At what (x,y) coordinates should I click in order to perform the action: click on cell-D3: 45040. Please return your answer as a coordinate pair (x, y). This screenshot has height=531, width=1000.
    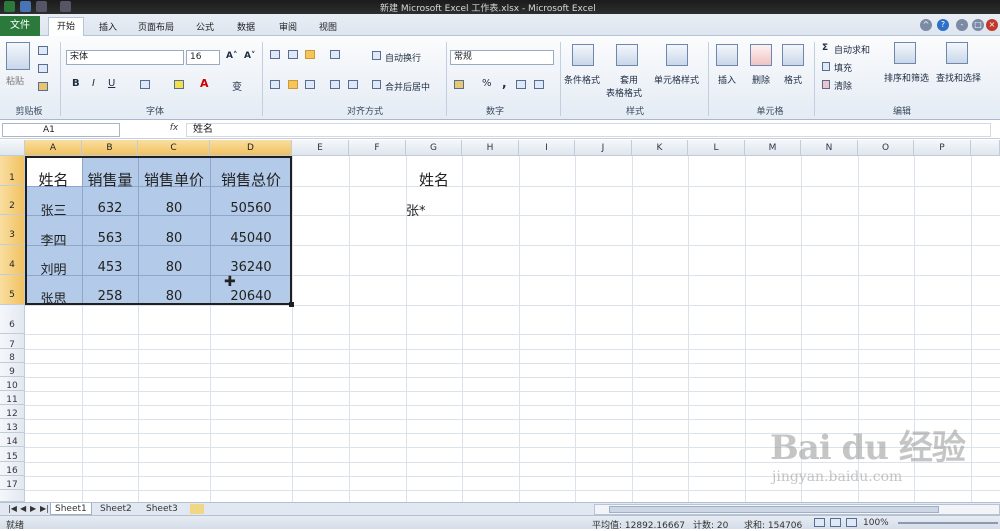
    Looking at the image, I should click on (251, 238).